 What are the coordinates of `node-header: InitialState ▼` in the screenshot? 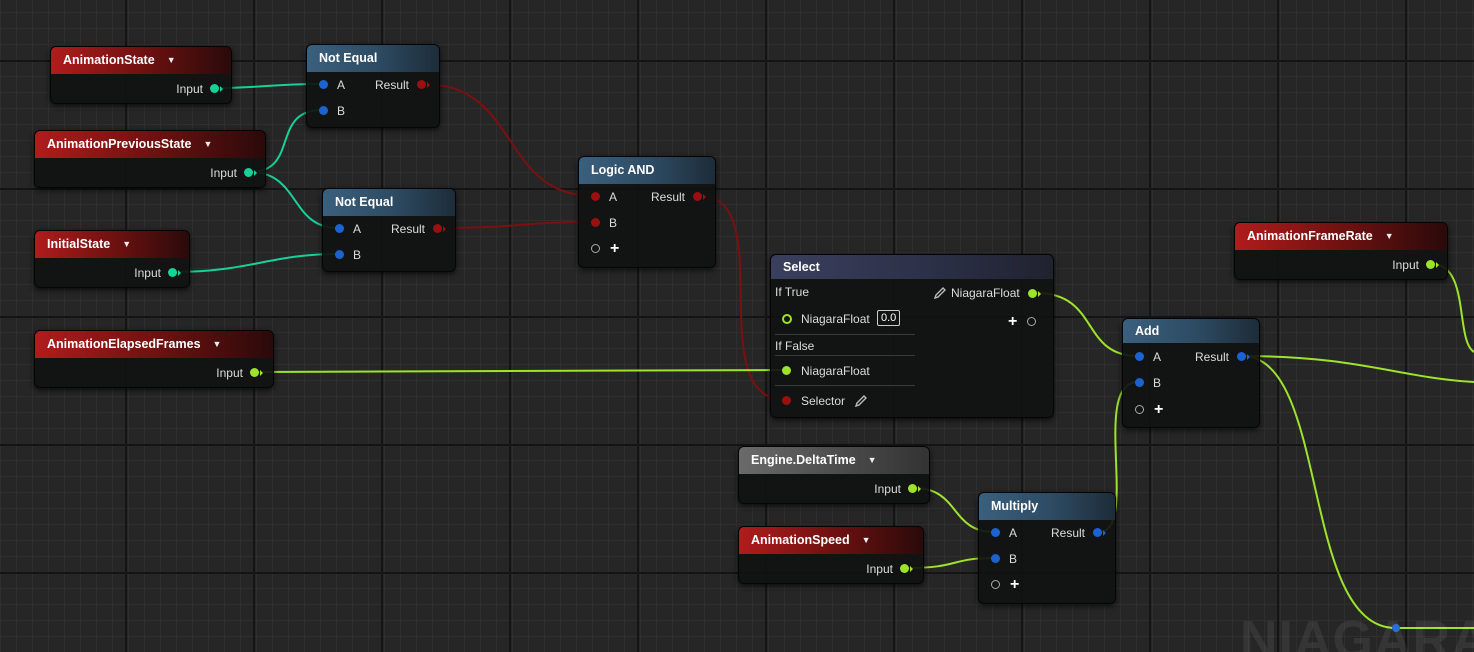 It's located at (112, 244).